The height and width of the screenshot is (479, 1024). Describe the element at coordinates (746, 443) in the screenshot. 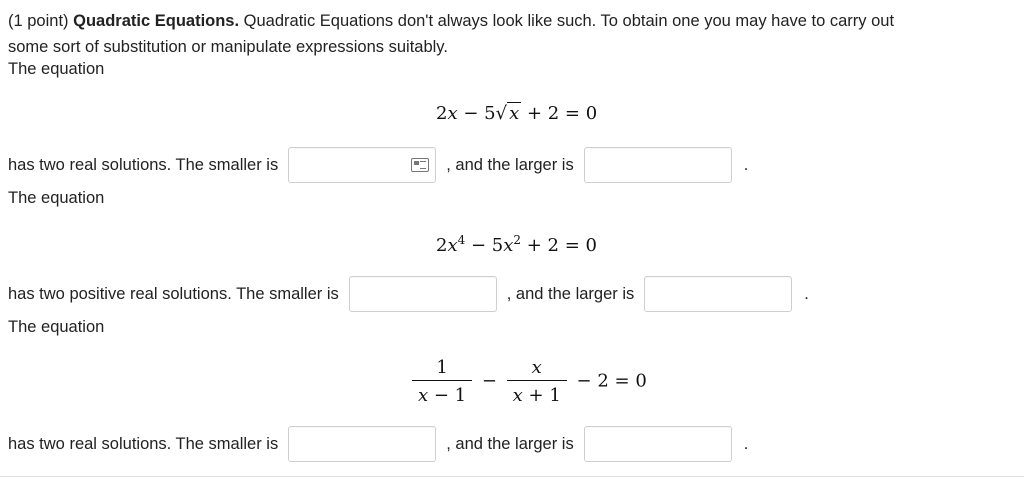

I see `answer-end-3: .` at that location.